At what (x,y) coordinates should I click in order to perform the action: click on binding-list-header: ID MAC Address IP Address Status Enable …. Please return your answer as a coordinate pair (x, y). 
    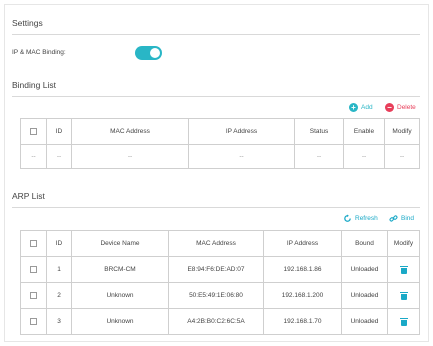
    Looking at the image, I should click on (220, 131).